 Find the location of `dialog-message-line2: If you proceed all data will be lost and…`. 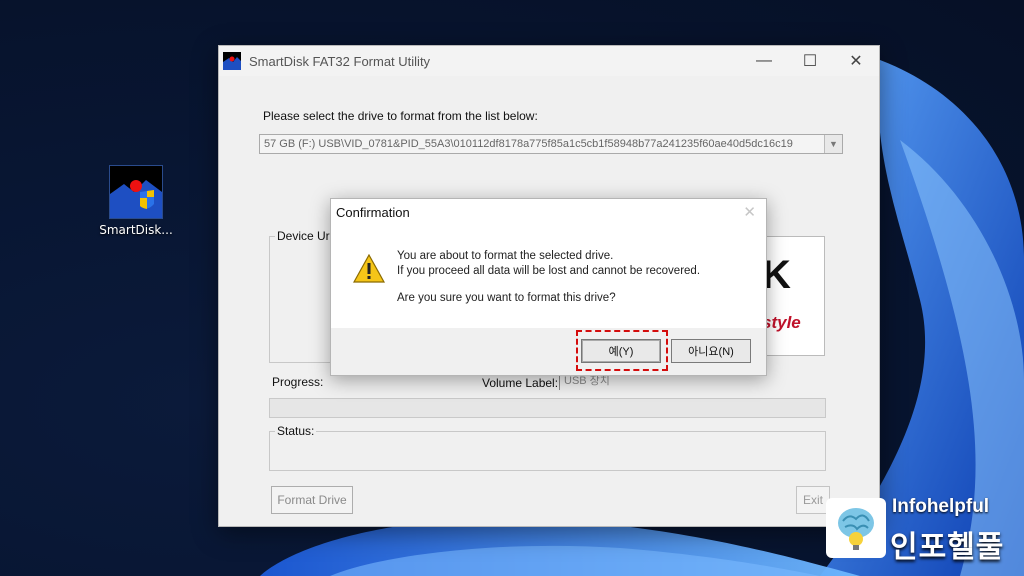

dialog-message-line2: If you proceed all data will be lost and… is located at coordinates (549, 271).